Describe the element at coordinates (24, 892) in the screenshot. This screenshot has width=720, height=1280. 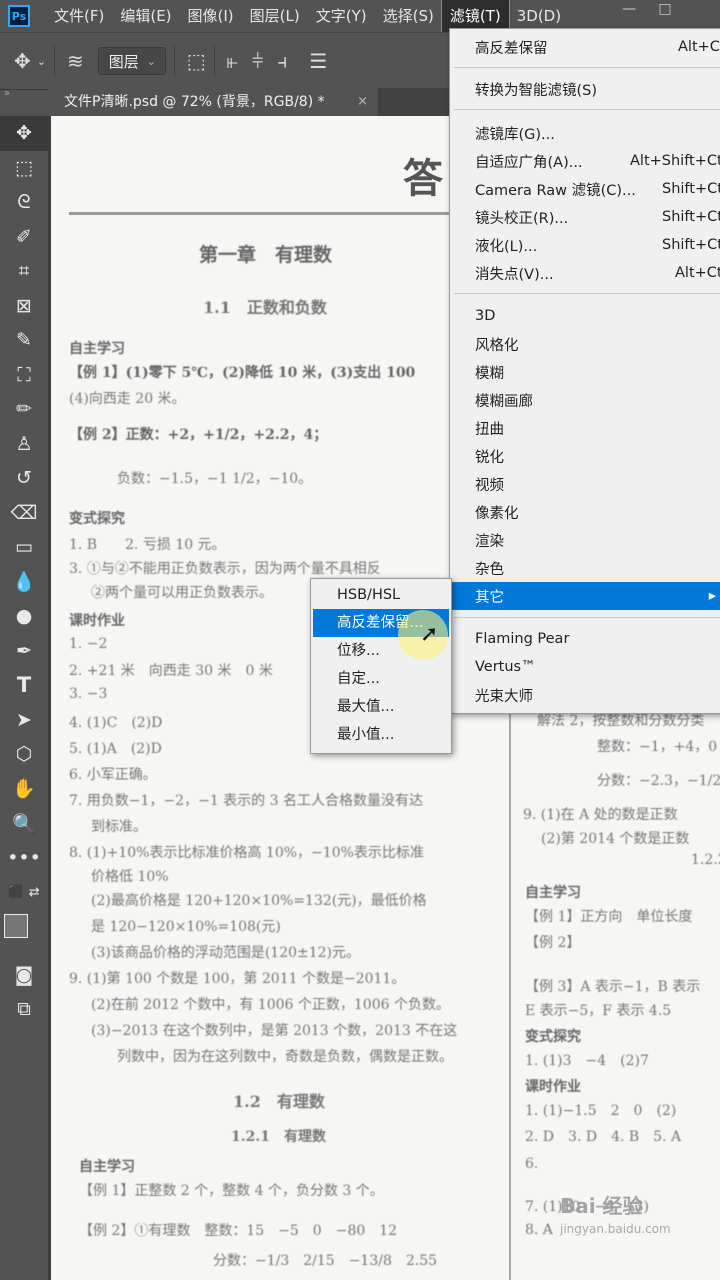
I see `swap-colors-icon: ⬛ ⇄` at that location.